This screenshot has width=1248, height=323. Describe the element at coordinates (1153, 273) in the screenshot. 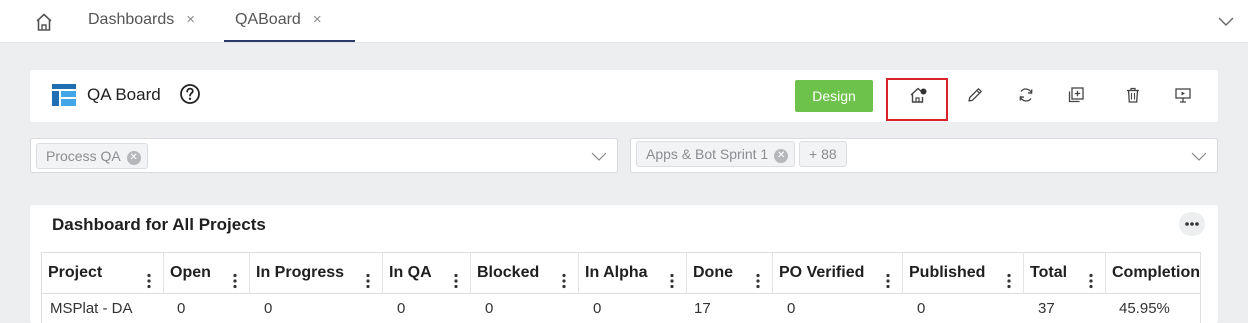

I see `column-header-completion: Completion` at that location.